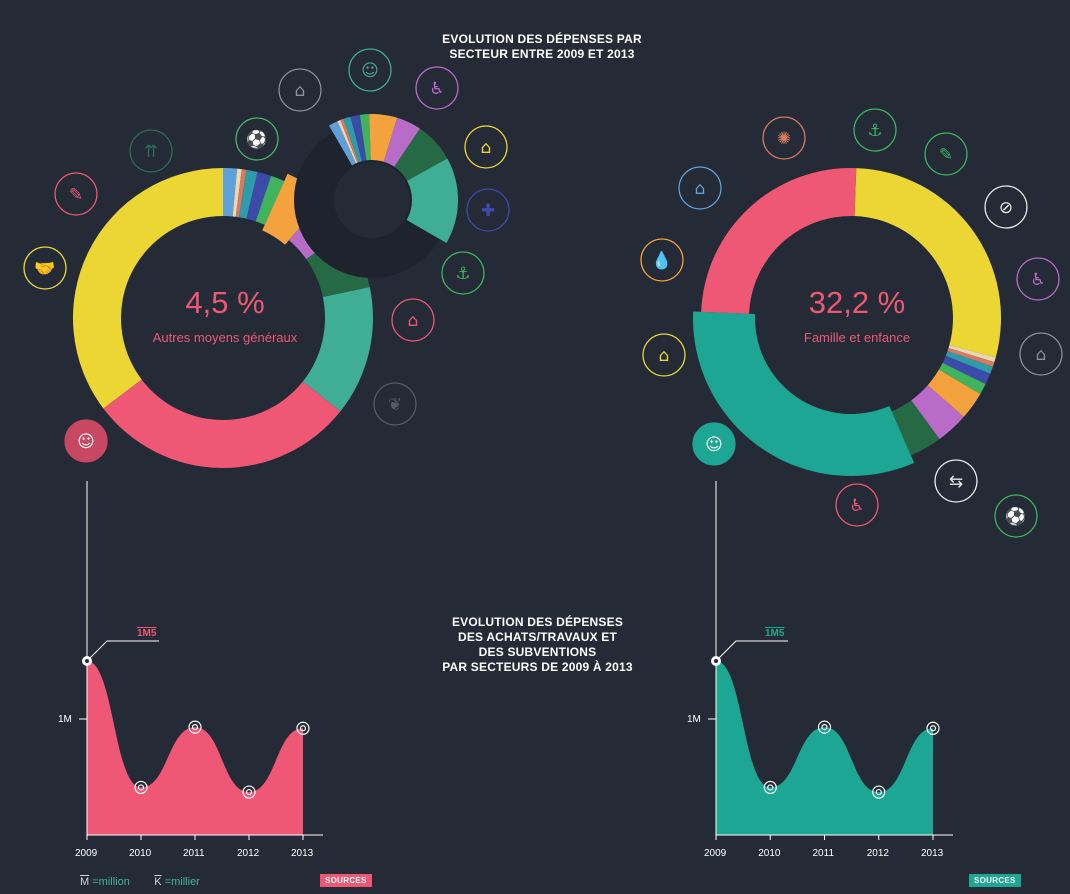 Image resolution: width=1070 pixels, height=894 pixels. I want to click on bandage-icon: ✚, so click(488, 210).